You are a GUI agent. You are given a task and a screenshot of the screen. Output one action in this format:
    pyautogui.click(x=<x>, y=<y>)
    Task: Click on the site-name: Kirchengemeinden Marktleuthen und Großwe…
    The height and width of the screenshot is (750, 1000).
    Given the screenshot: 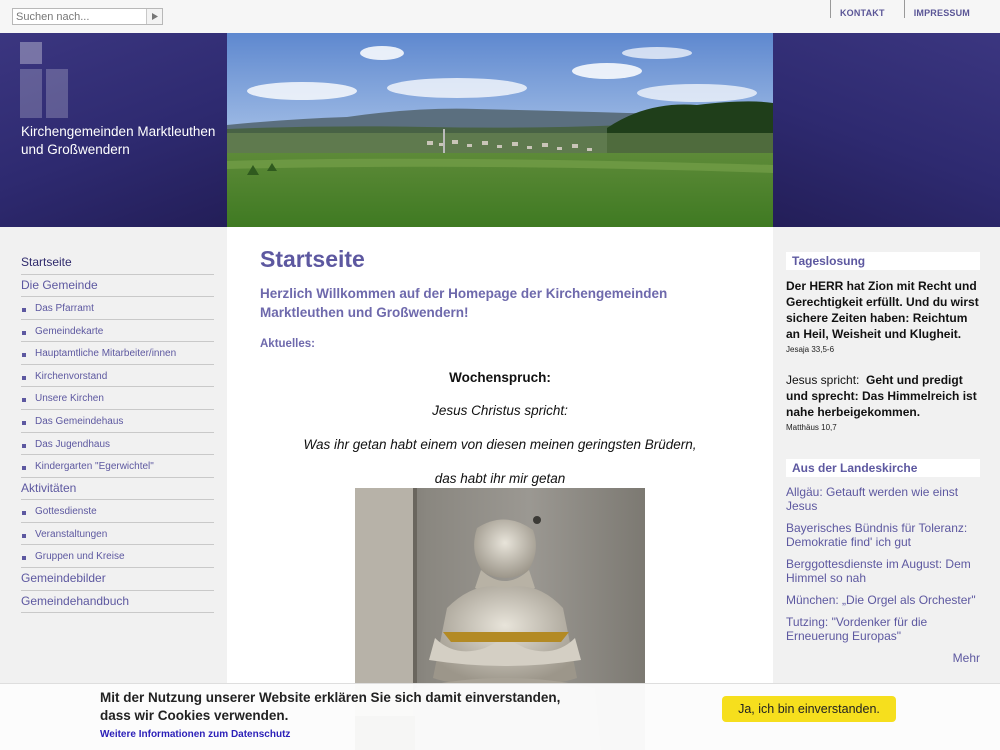 What is the action you would take?
    pyautogui.click(x=118, y=140)
    